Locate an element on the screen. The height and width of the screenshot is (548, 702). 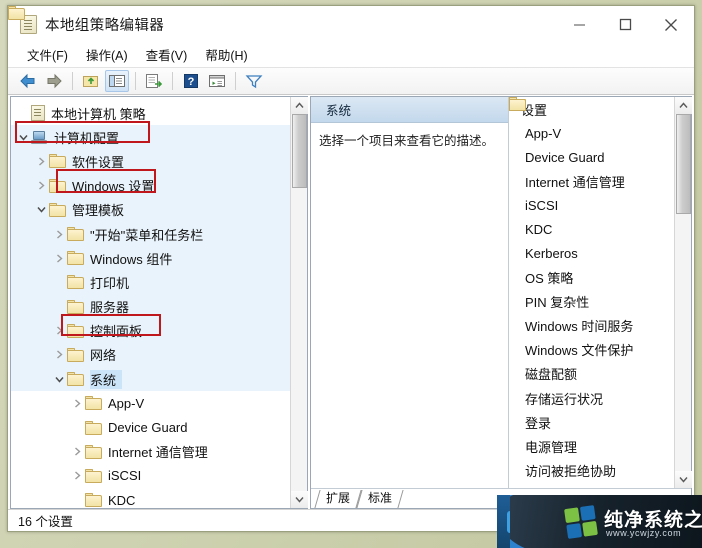
tree-item-label: 控制面板 is located at coordinates (116, 332).